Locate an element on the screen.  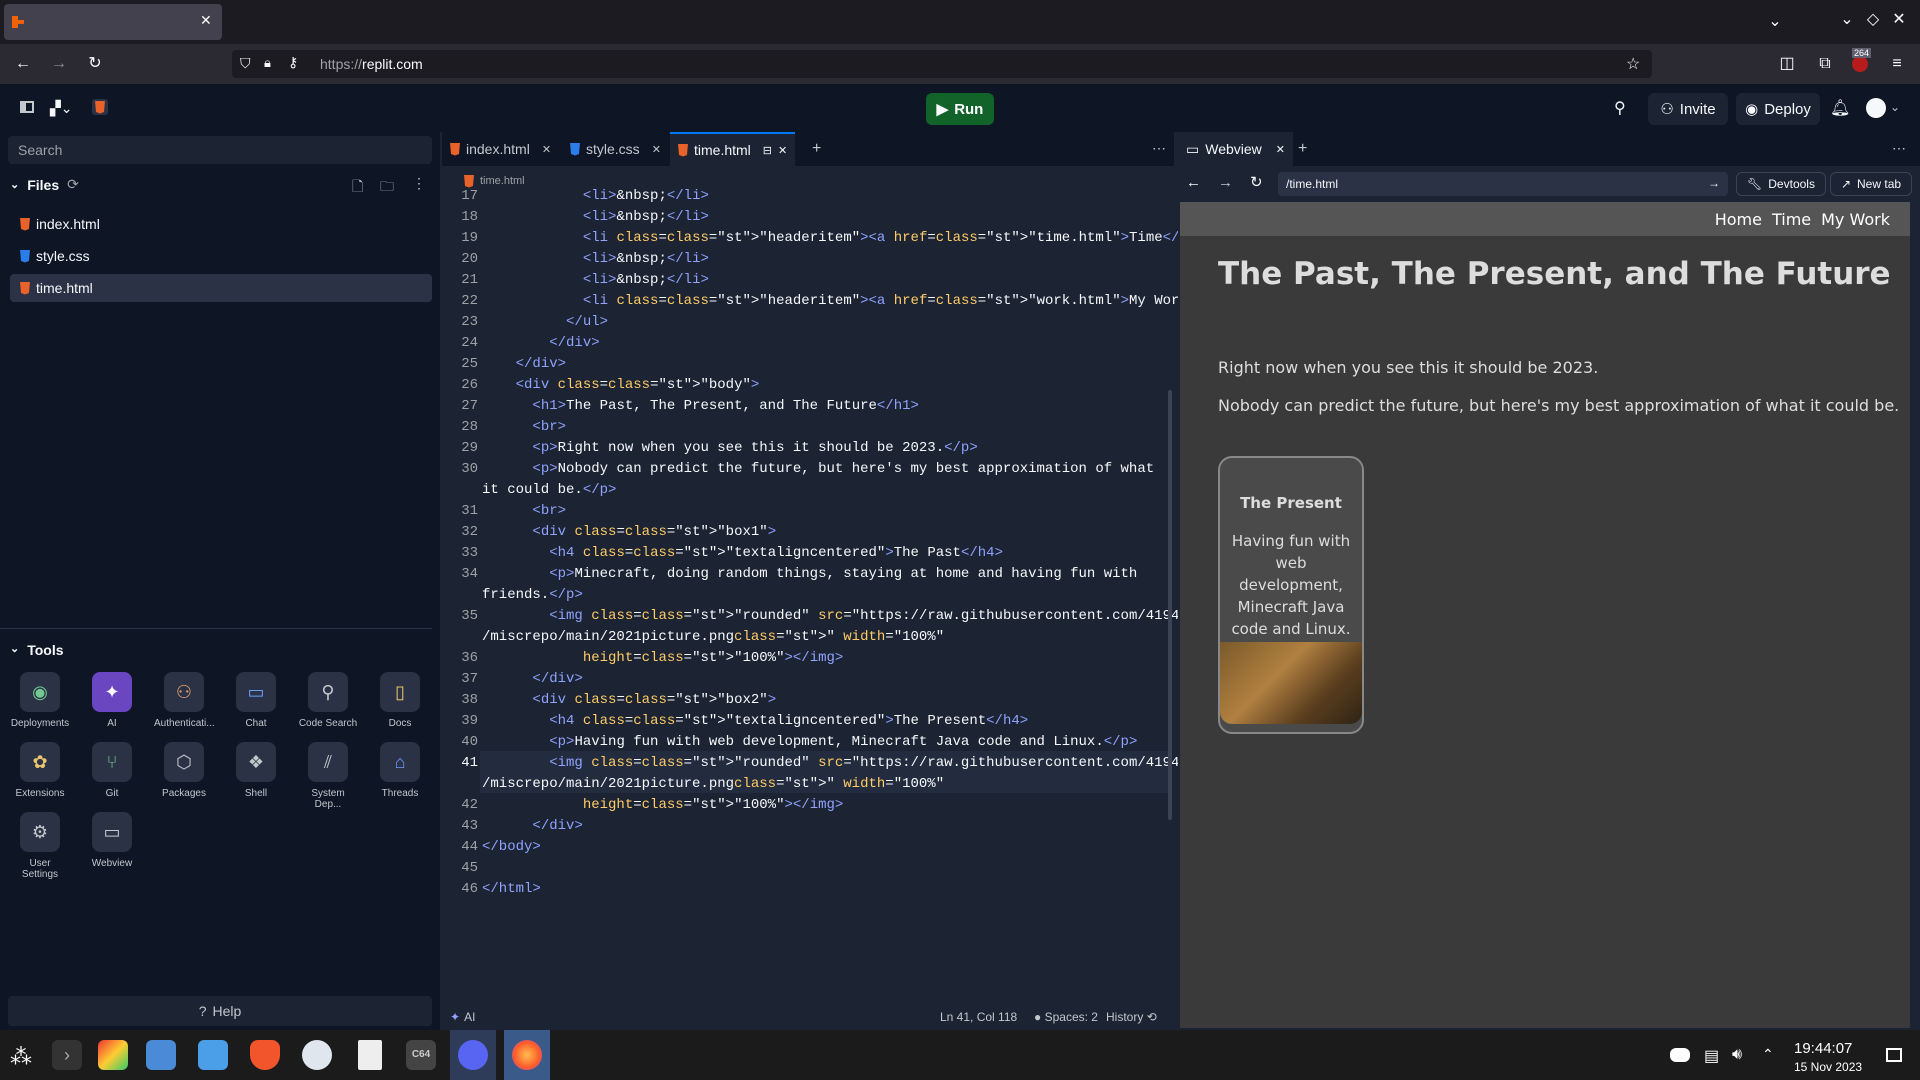
krita-app-icon is located at coordinates (317, 1055).